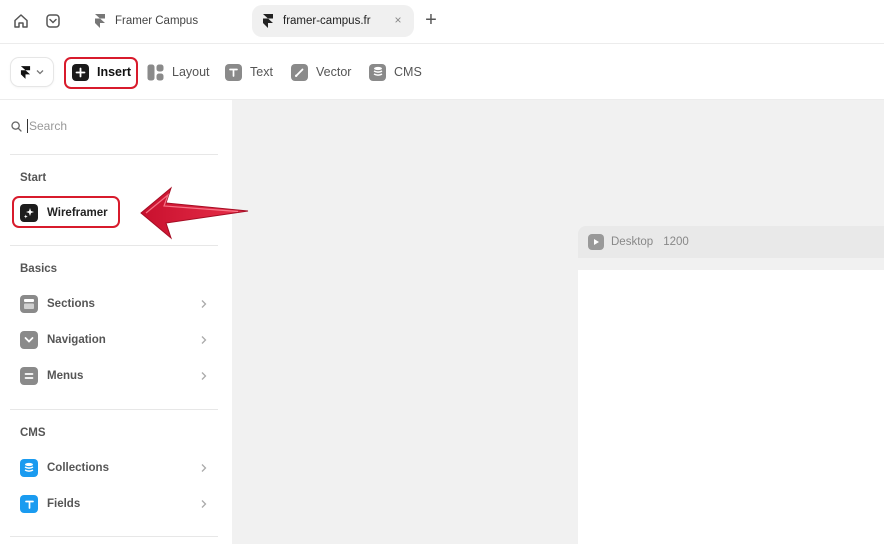 The width and height of the screenshot is (884, 544). Describe the element at coordinates (64, 504) in the screenshot. I see `item-label: Fields` at that location.